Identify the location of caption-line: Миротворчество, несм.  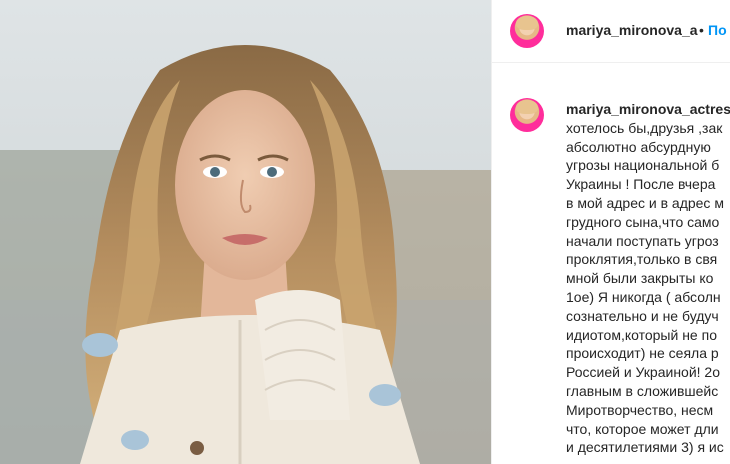
(640, 409).